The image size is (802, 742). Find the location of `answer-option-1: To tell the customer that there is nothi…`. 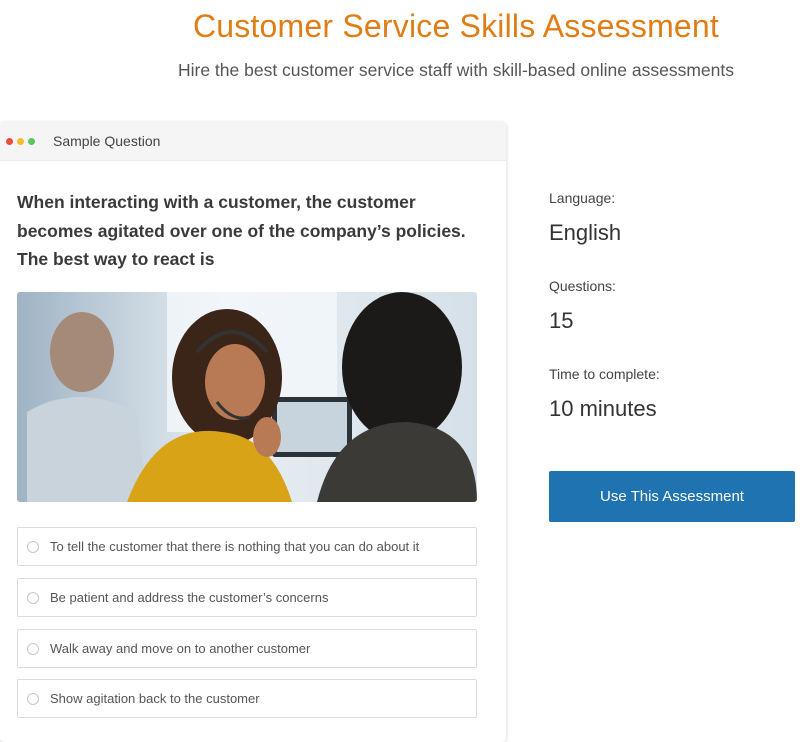

answer-option-1: To tell the customer that there is nothi… is located at coordinates (247, 546).